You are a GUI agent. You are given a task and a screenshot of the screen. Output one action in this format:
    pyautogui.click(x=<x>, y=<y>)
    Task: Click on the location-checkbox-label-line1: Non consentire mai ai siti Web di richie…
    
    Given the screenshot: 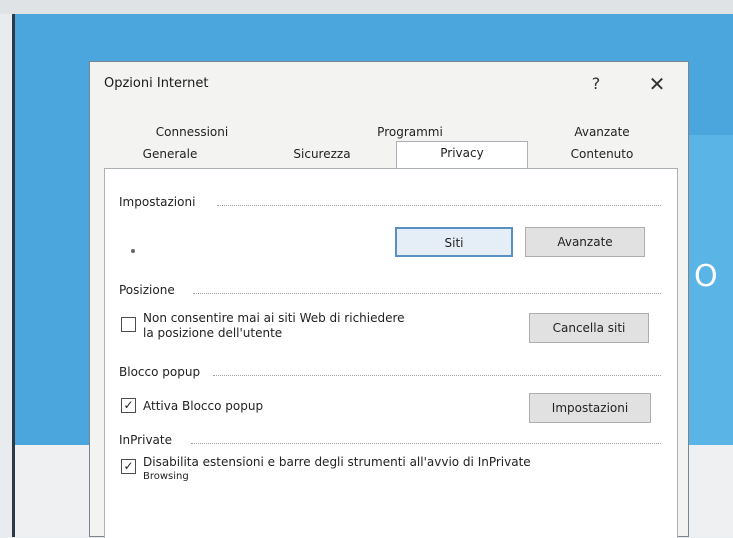 What is the action you would take?
    pyautogui.click(x=274, y=318)
    